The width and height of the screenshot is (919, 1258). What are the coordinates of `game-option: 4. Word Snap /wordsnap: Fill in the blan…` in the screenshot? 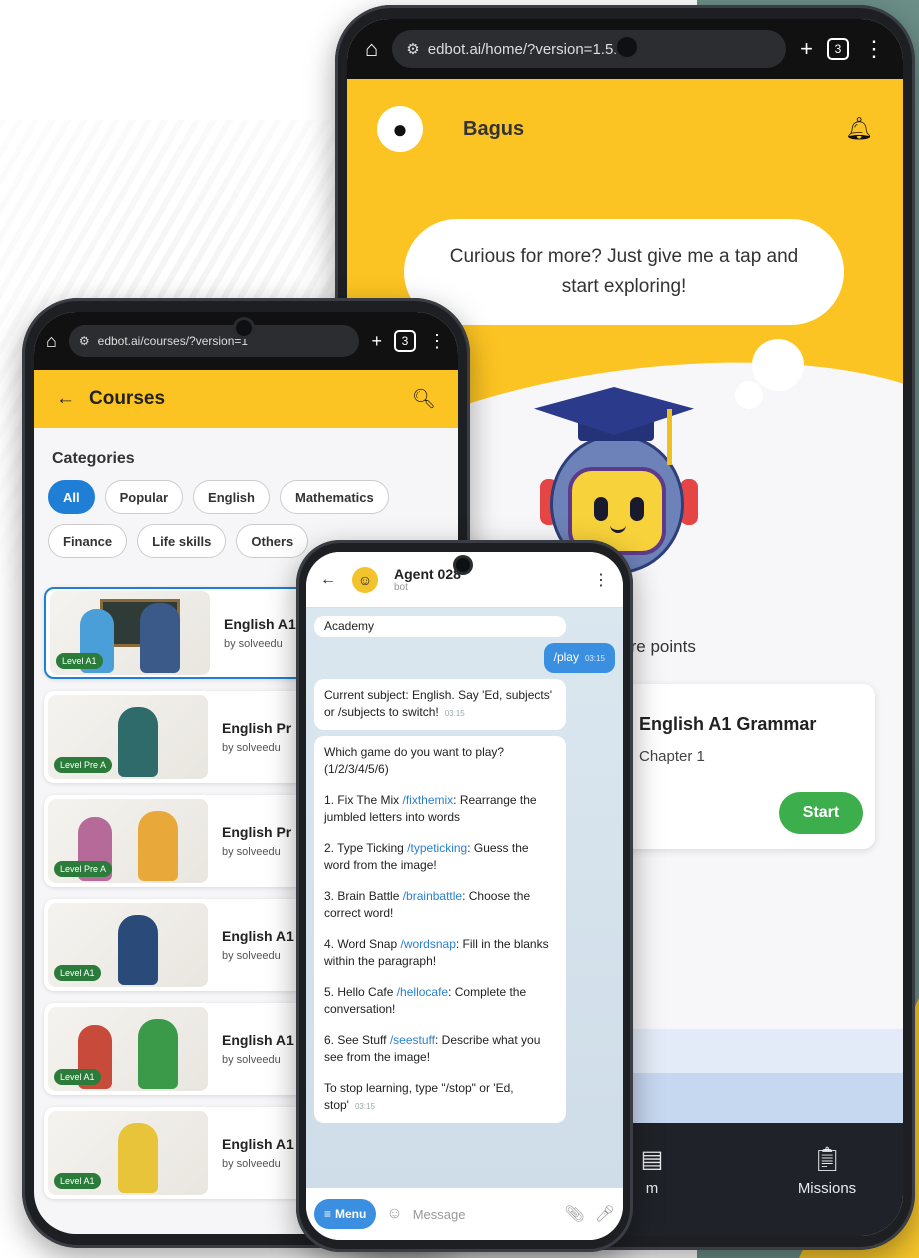 It's located at (436, 952).